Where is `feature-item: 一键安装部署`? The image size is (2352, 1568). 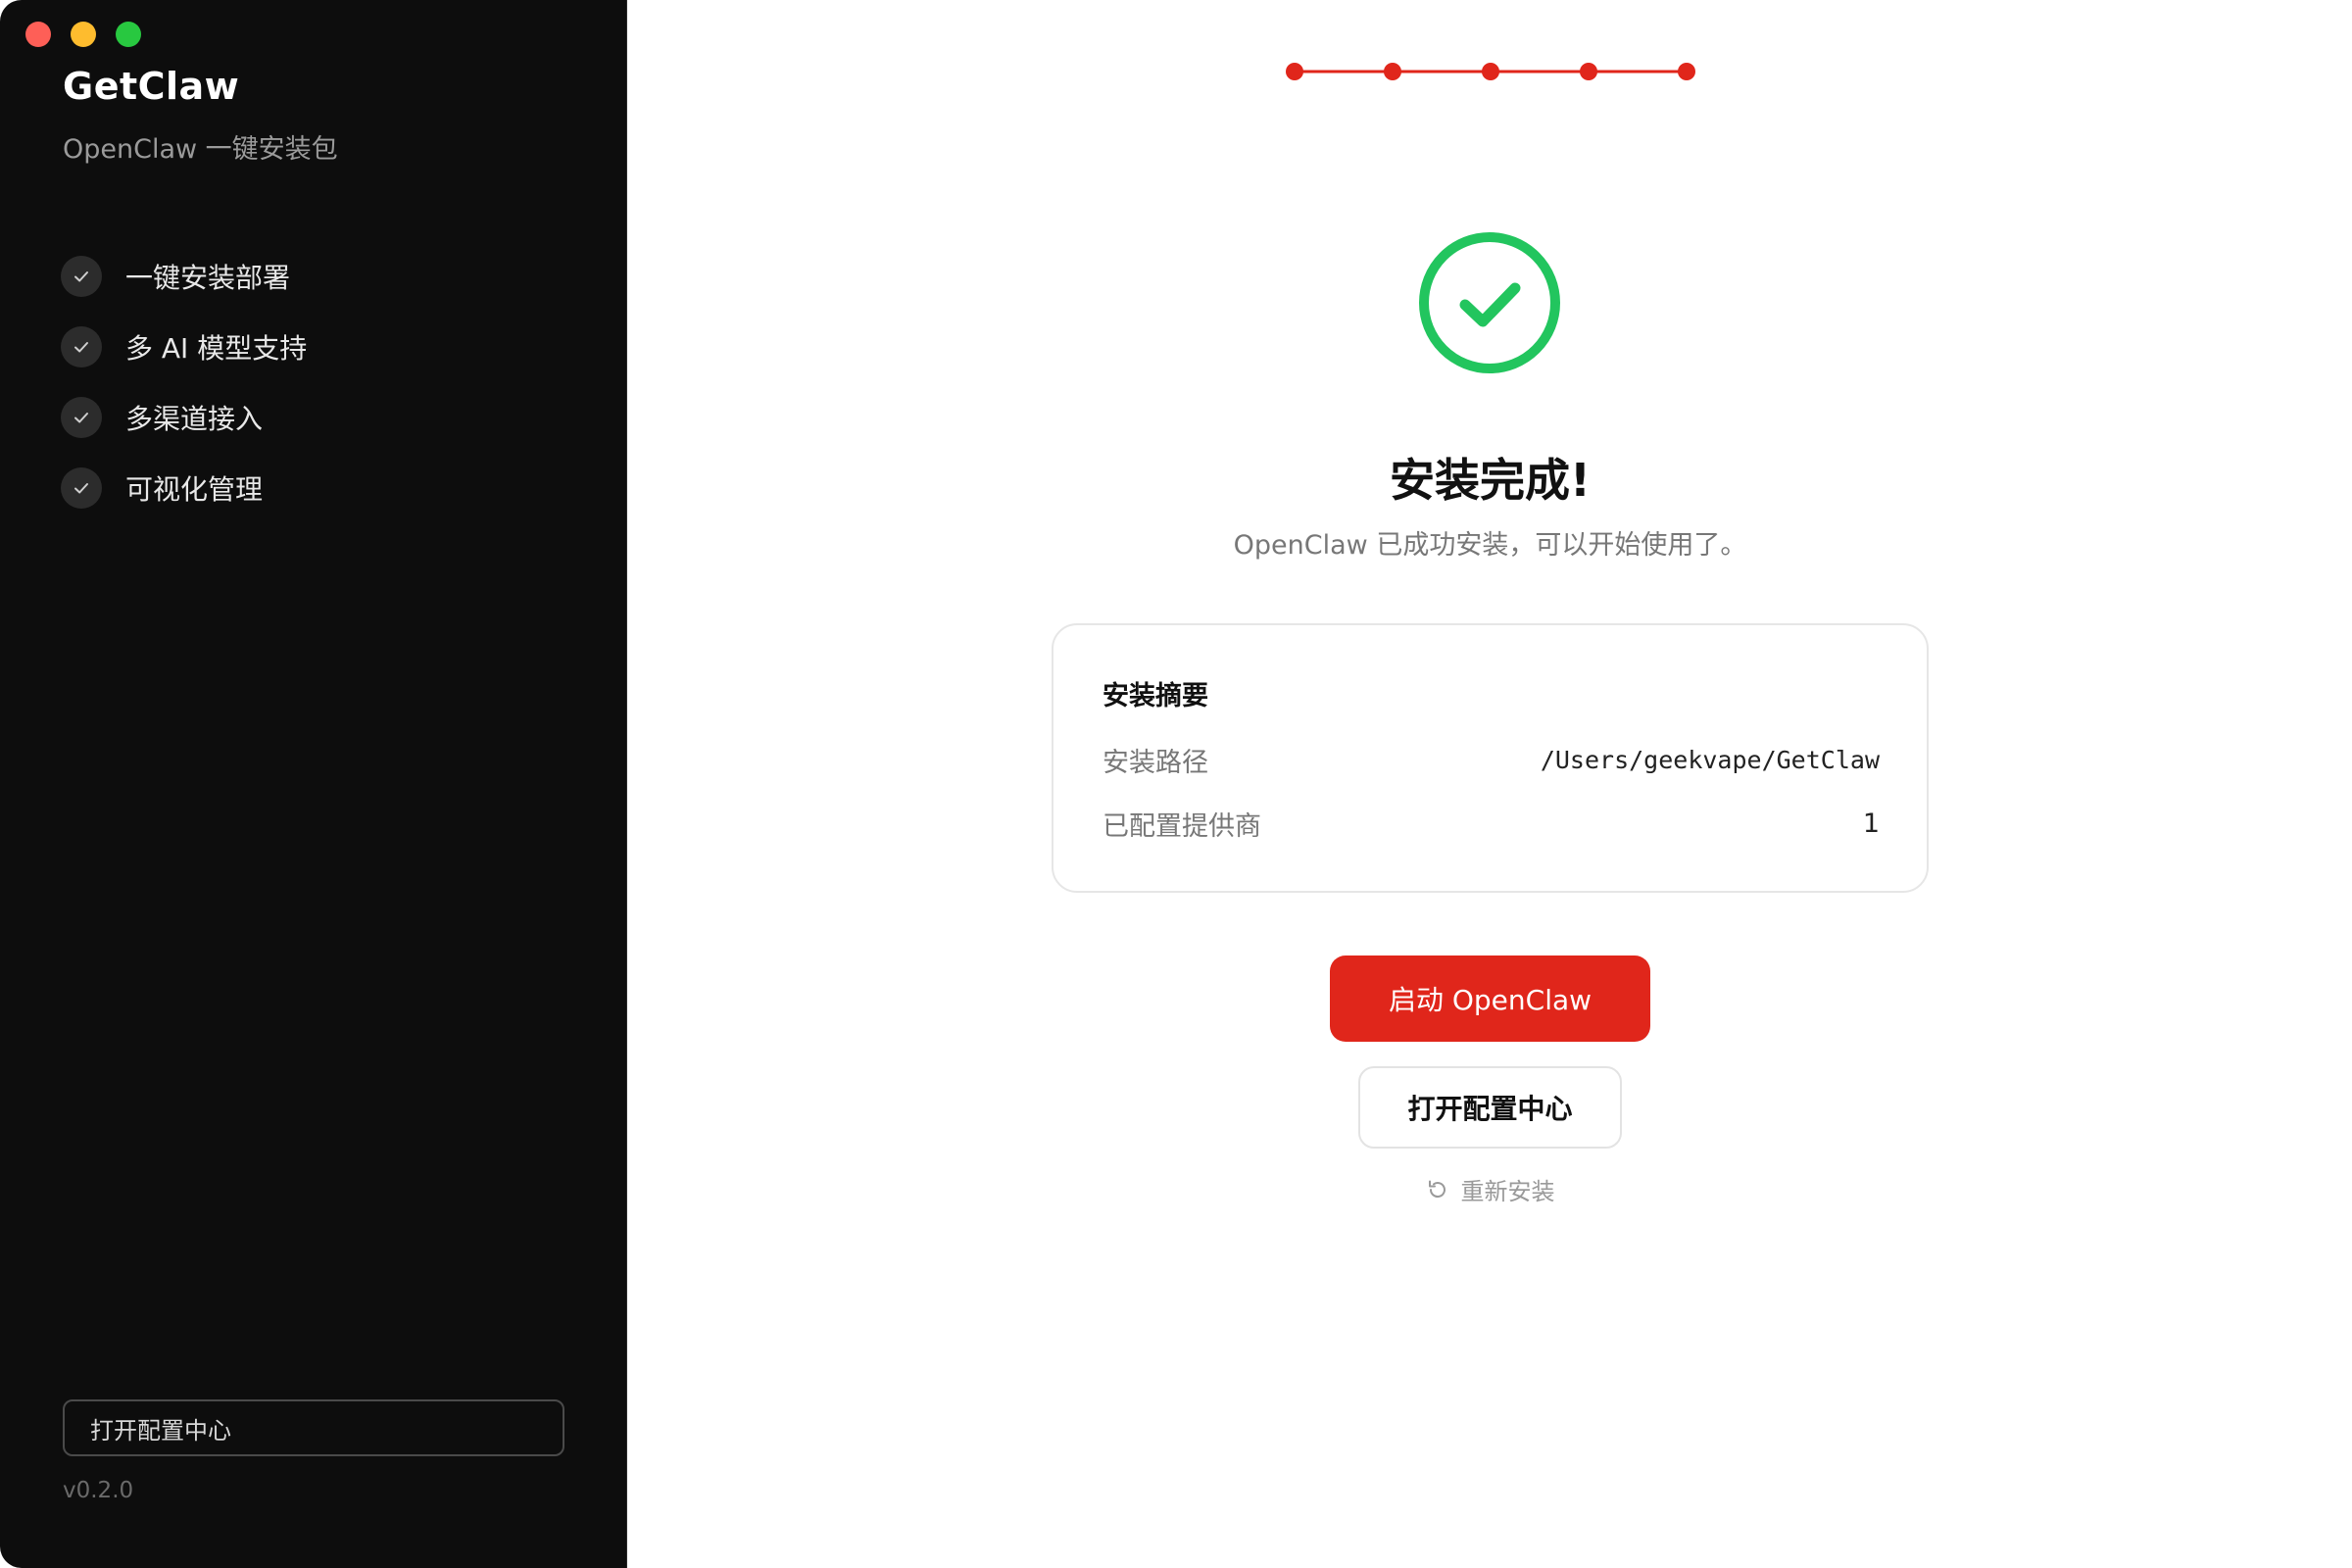 feature-item: 一键安装部署 is located at coordinates (184, 276).